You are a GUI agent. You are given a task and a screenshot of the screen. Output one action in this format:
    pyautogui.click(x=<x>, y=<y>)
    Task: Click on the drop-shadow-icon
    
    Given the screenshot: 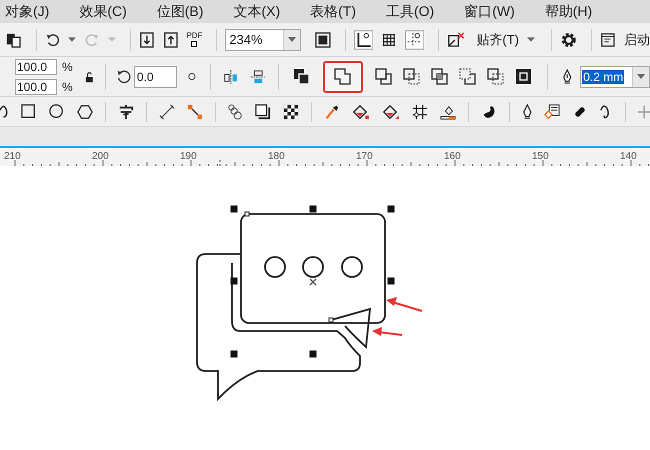 What is the action you would take?
    pyautogui.click(x=263, y=111)
    